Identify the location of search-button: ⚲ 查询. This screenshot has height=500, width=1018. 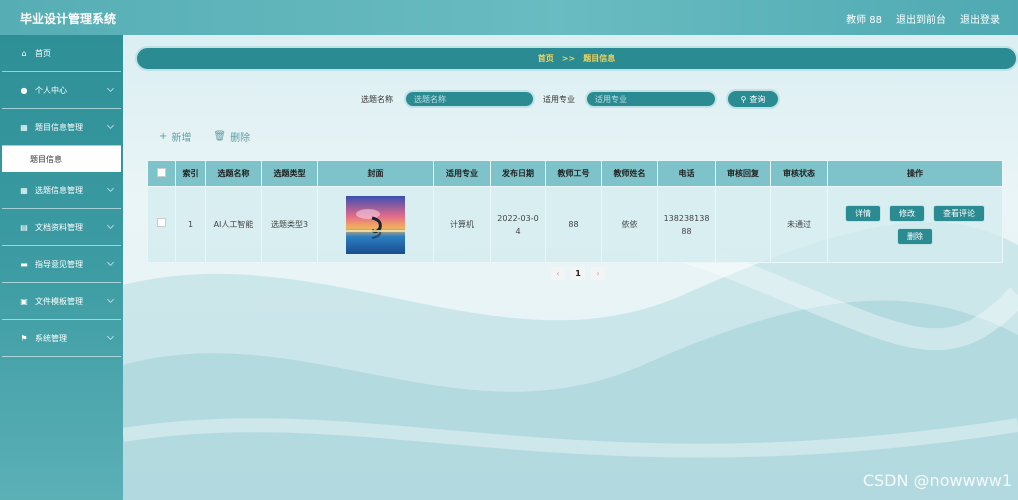
(753, 99).